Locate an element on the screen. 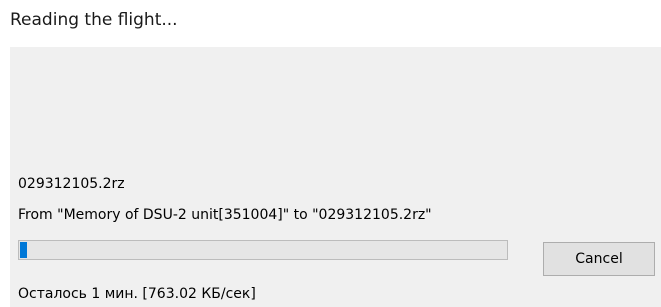 The height and width of the screenshot is (307, 661). progress-bar-fill is located at coordinates (23, 250).